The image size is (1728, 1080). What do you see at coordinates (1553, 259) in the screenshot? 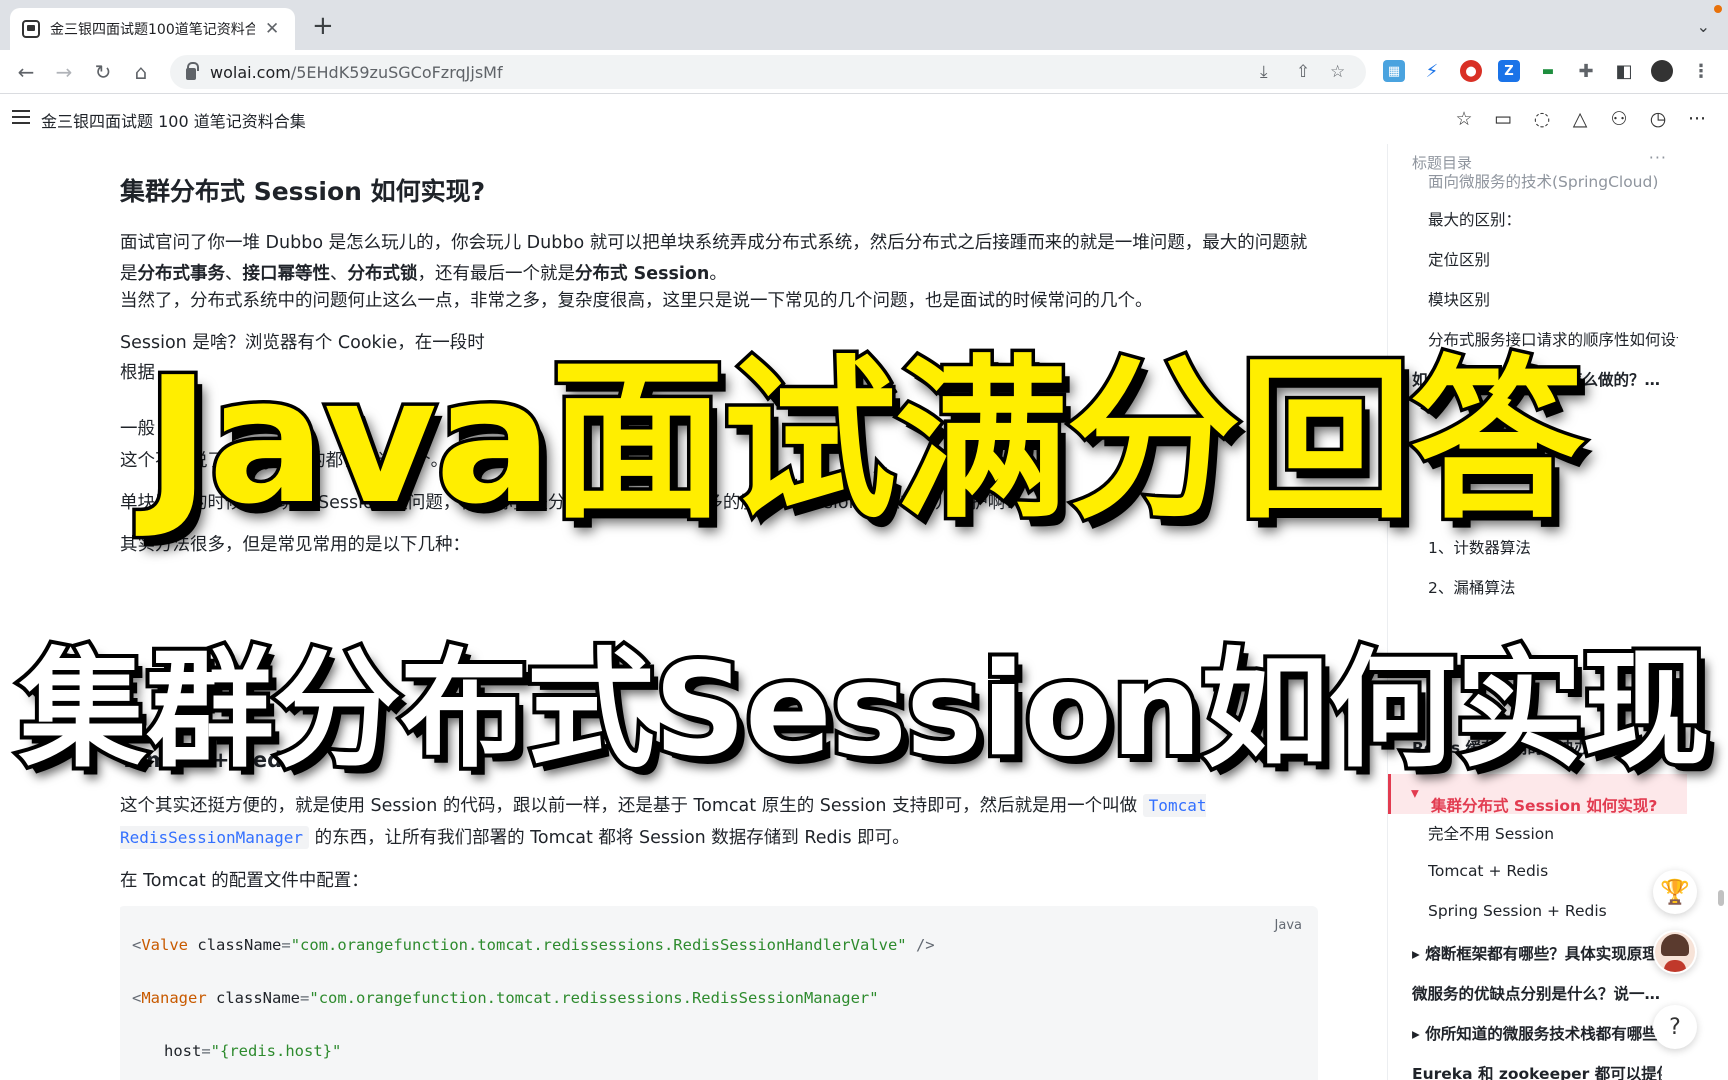
I see `outline-item: 定位区别` at bounding box center [1553, 259].